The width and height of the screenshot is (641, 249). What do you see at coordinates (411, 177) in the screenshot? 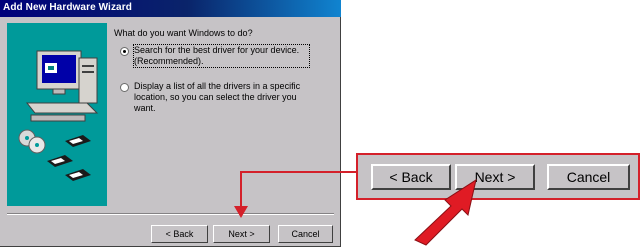
I see `zoomed-back-button: < Back` at bounding box center [411, 177].